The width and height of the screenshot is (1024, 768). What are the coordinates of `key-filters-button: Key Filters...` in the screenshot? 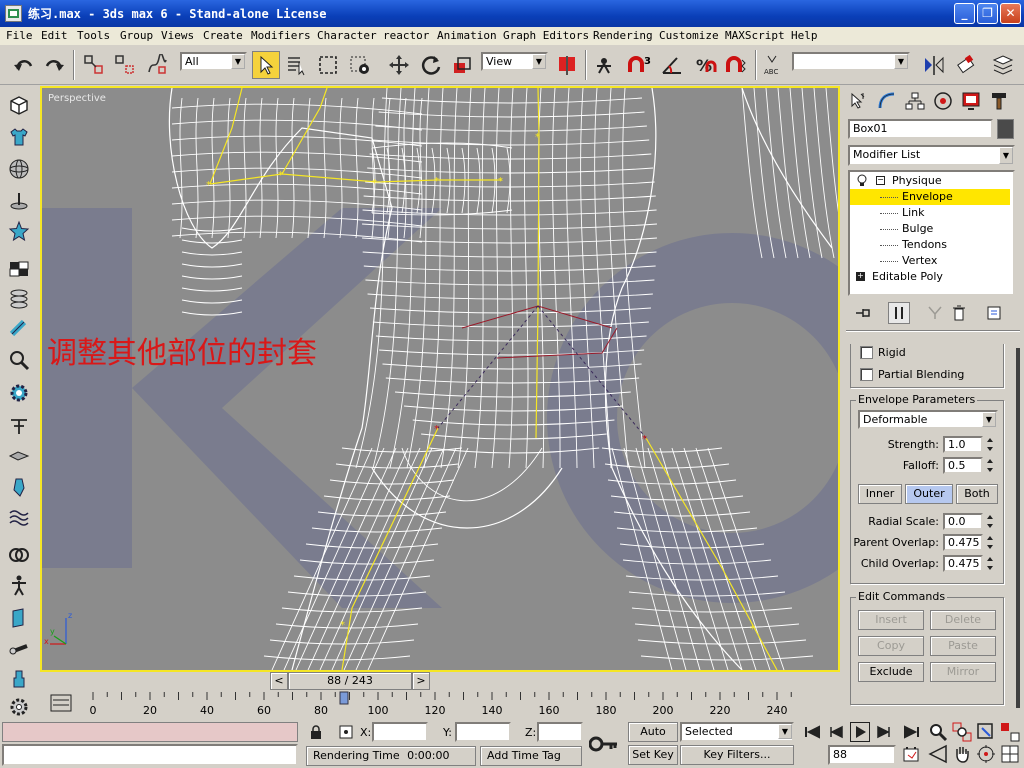 It's located at (737, 755).